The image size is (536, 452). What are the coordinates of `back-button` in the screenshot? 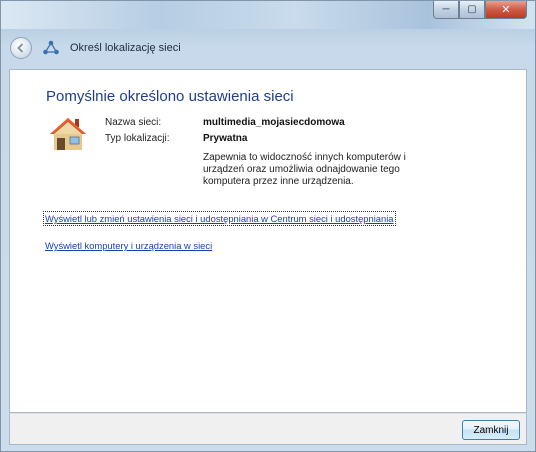 It's located at (21, 48).